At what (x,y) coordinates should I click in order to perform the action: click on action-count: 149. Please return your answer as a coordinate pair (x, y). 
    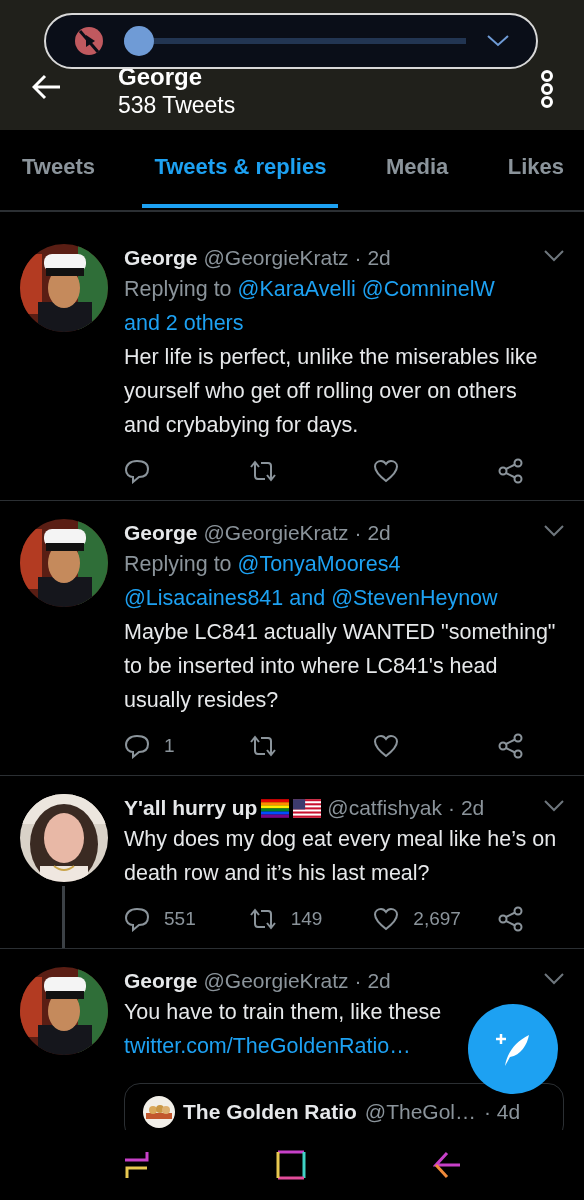
    Looking at the image, I should click on (306, 919).